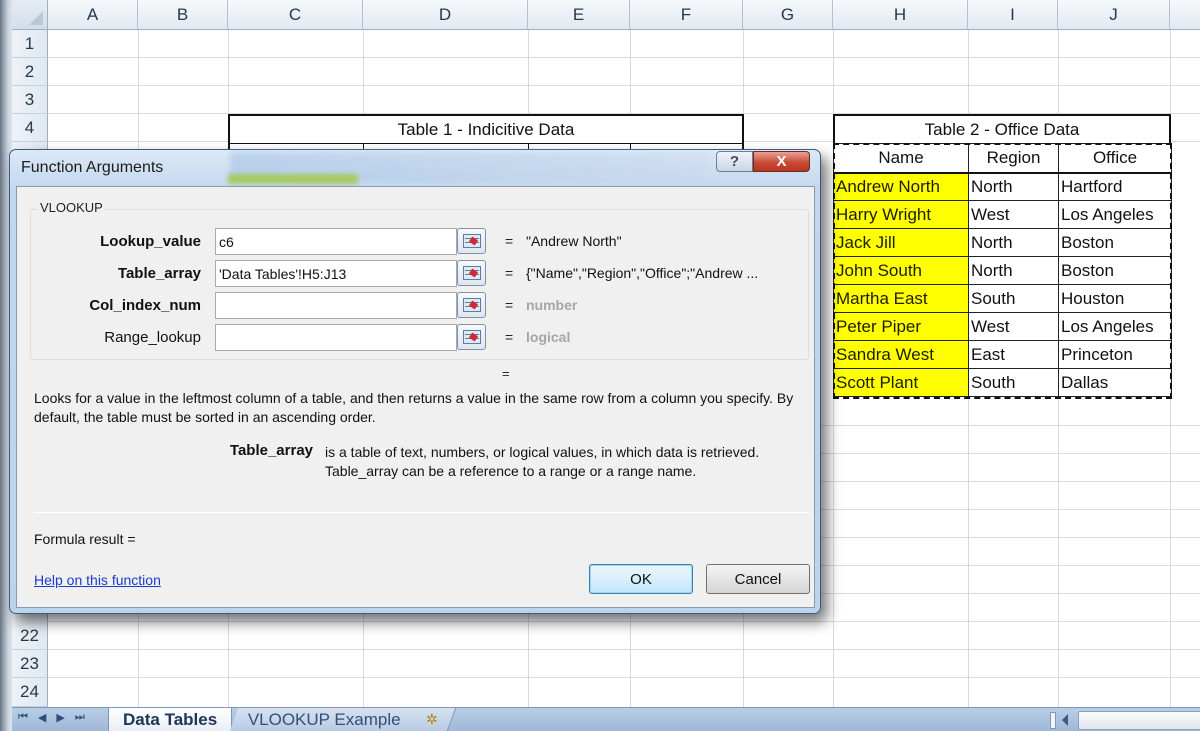 Image resolution: width=1200 pixels, height=731 pixels. Describe the element at coordinates (641, 579) in the screenshot. I see `ok-button: OK` at that location.